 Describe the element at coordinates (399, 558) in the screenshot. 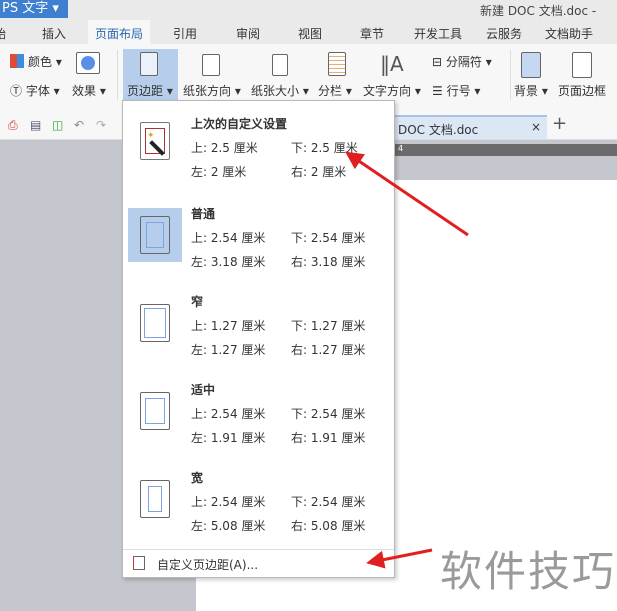

I see `arrow-to-custom-margins` at that location.